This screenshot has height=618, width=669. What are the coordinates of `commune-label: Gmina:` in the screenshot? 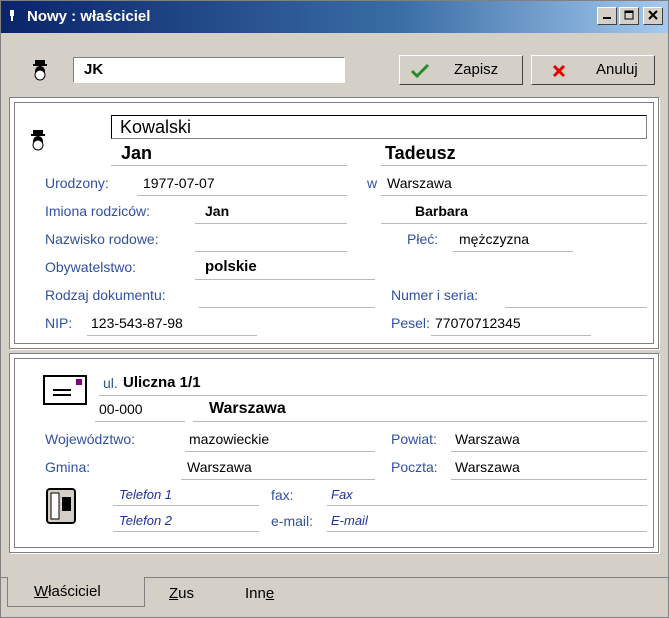 It's located at (68, 467).